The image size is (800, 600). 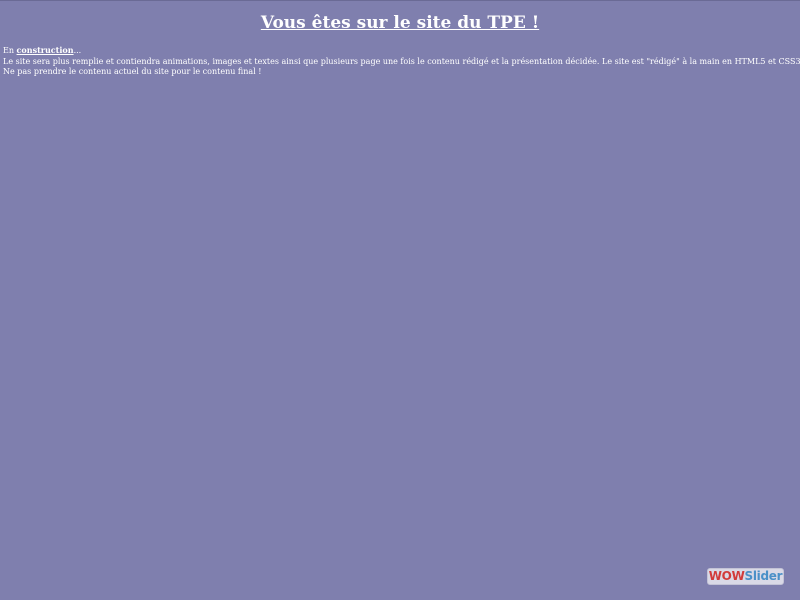 I want to click on wowslider-logo: WOWSlider, so click(x=745, y=576).